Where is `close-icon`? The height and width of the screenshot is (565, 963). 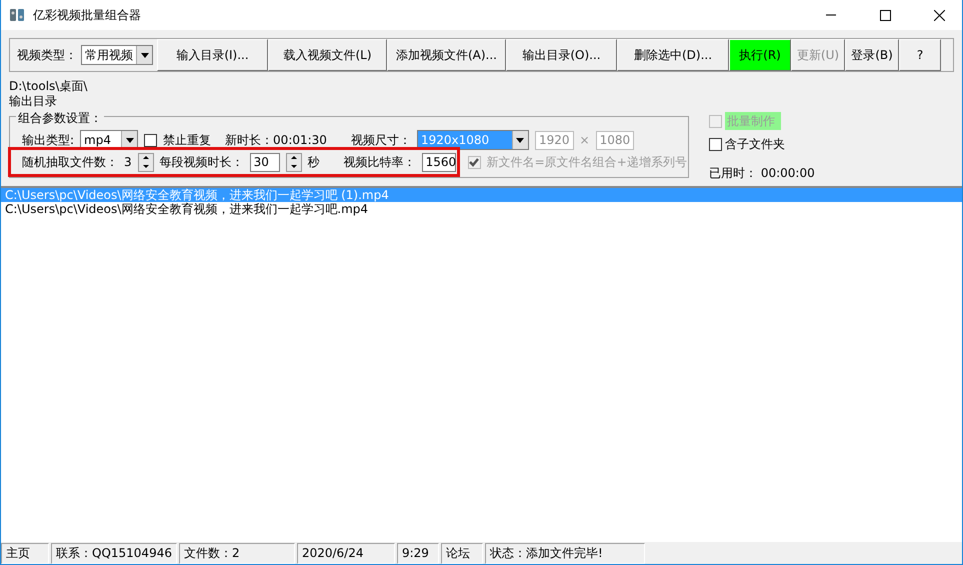 close-icon is located at coordinates (939, 15).